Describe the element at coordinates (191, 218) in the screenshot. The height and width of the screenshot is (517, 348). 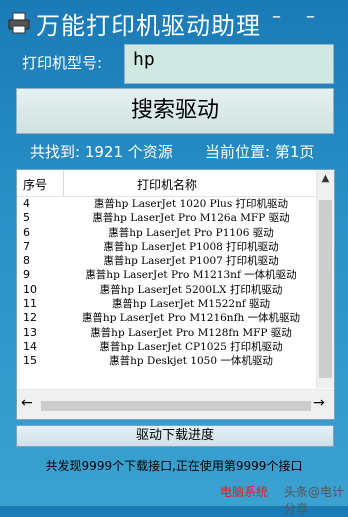
I see `printer-name: 惠普hp LaserJet Pro M126a MFP 驱动` at that location.